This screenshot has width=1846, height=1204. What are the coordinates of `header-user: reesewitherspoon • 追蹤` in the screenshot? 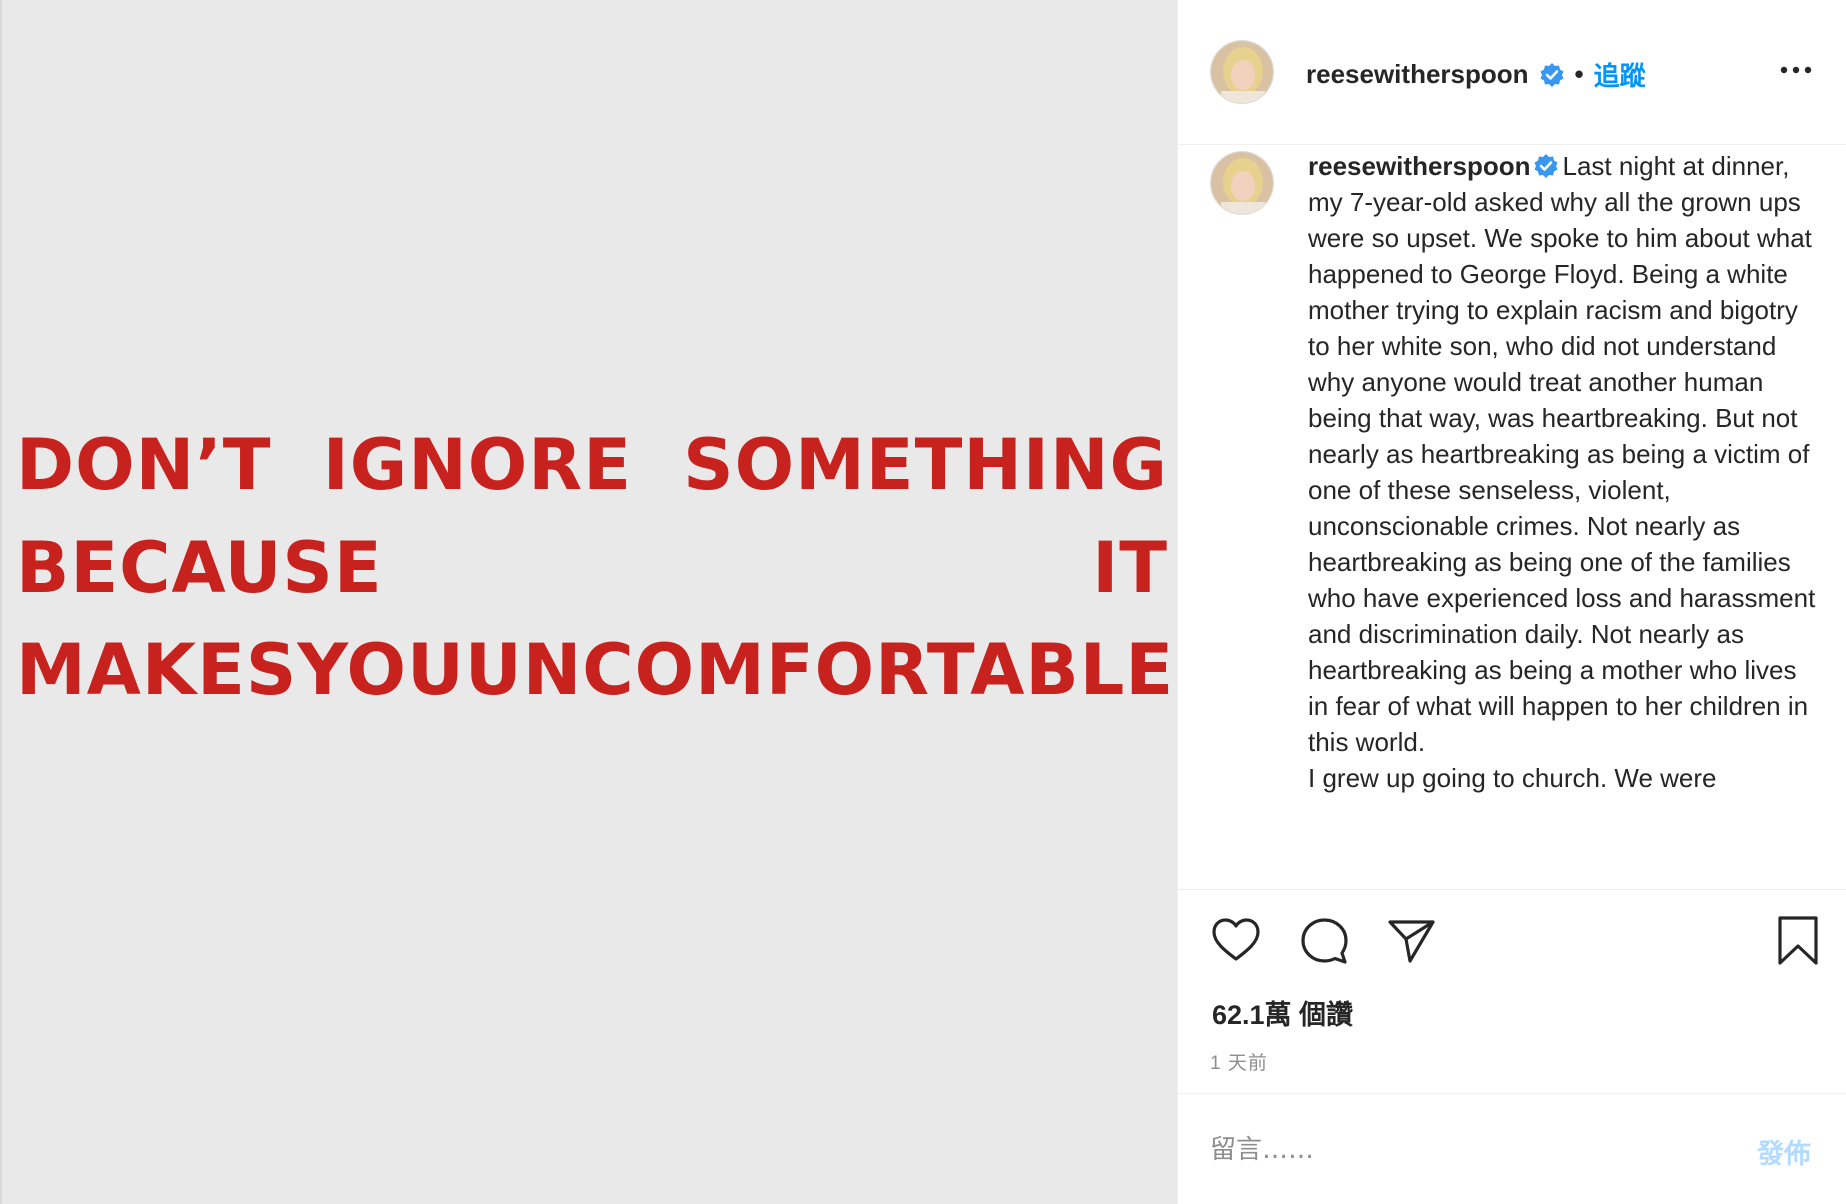 It's located at (1476, 74).